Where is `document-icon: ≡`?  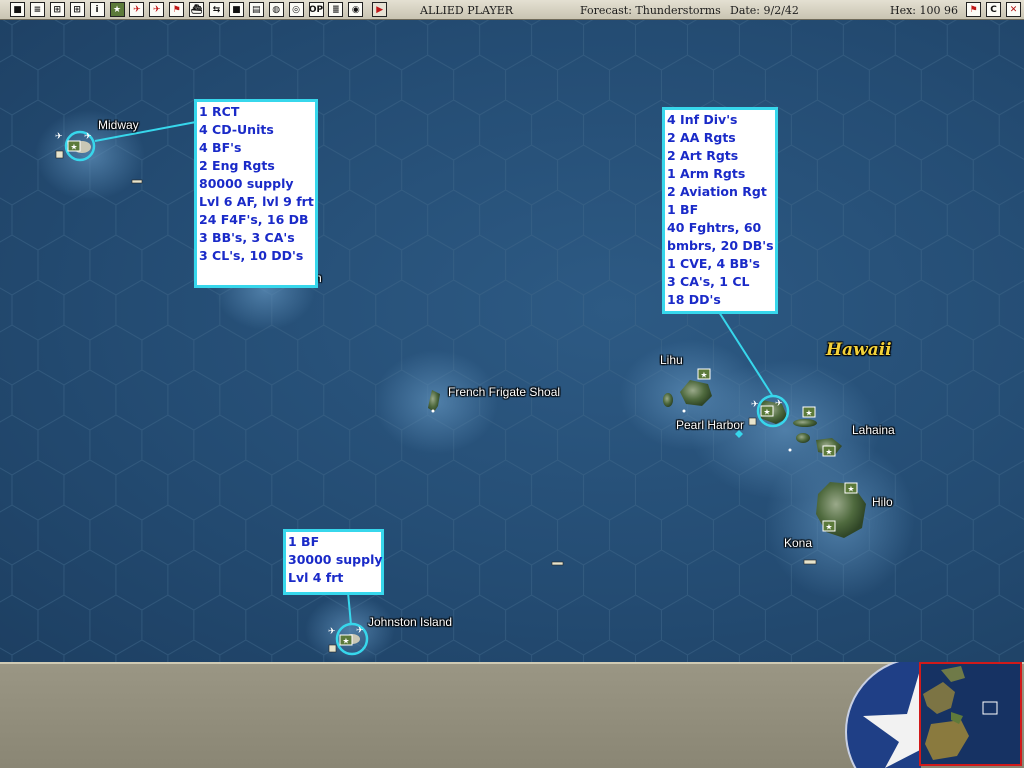
document-icon: ≡ is located at coordinates (37, 9).